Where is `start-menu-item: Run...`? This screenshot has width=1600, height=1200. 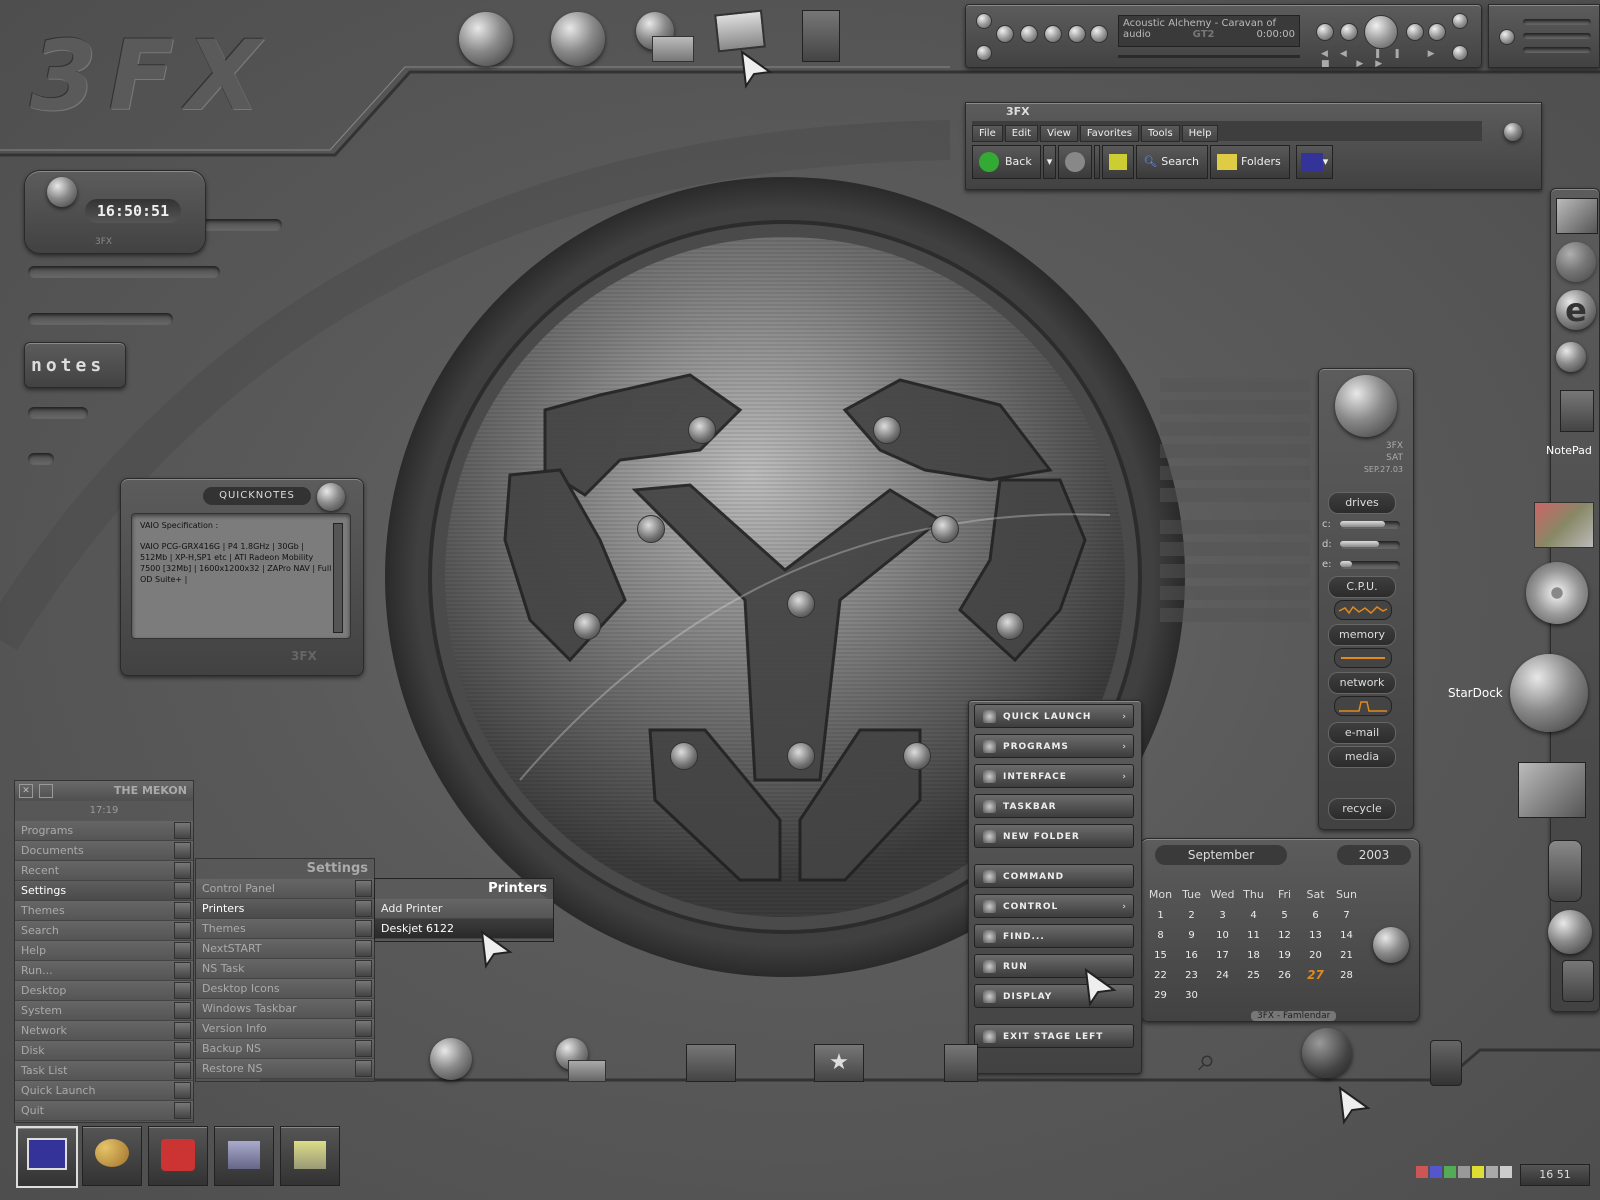 start-menu-item: Run... is located at coordinates (104, 971).